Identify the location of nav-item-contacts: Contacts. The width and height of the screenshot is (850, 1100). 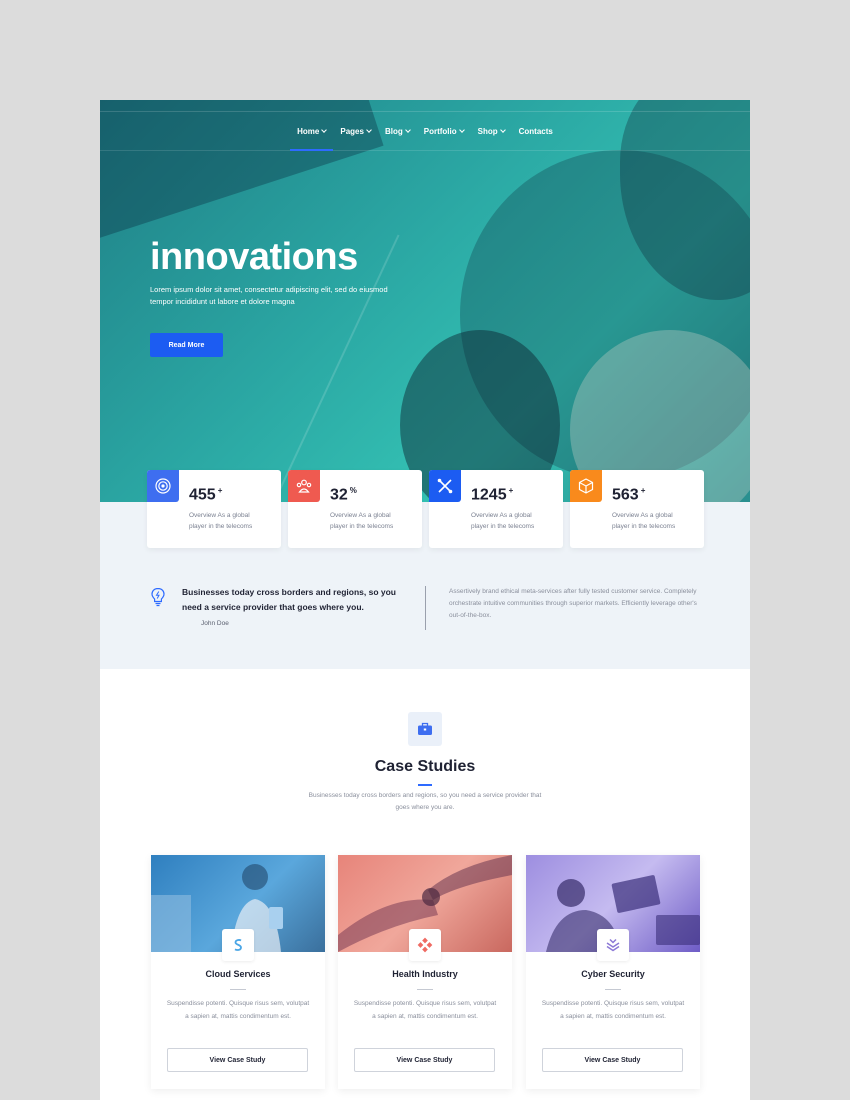
(536, 131).